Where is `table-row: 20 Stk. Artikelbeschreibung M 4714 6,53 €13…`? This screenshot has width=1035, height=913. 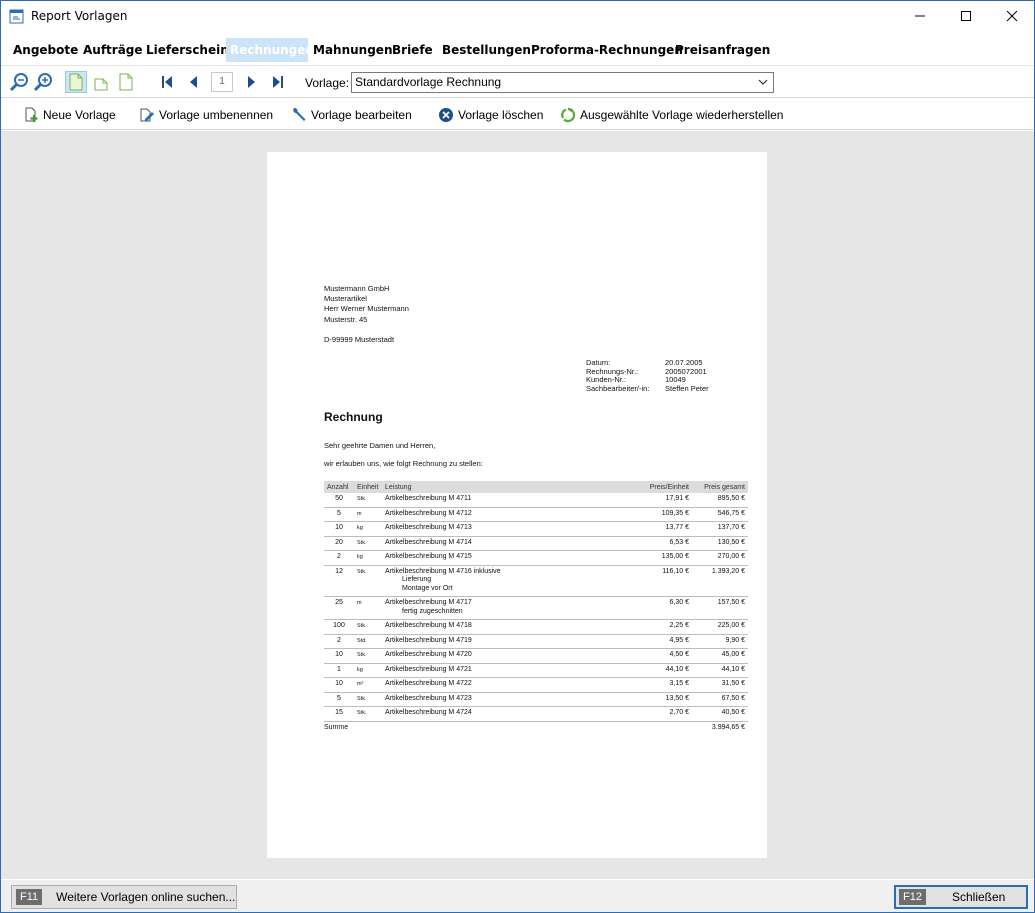 table-row: 20 Stk. Artikelbeschreibung M 4714 6,53 €13… is located at coordinates (536, 543).